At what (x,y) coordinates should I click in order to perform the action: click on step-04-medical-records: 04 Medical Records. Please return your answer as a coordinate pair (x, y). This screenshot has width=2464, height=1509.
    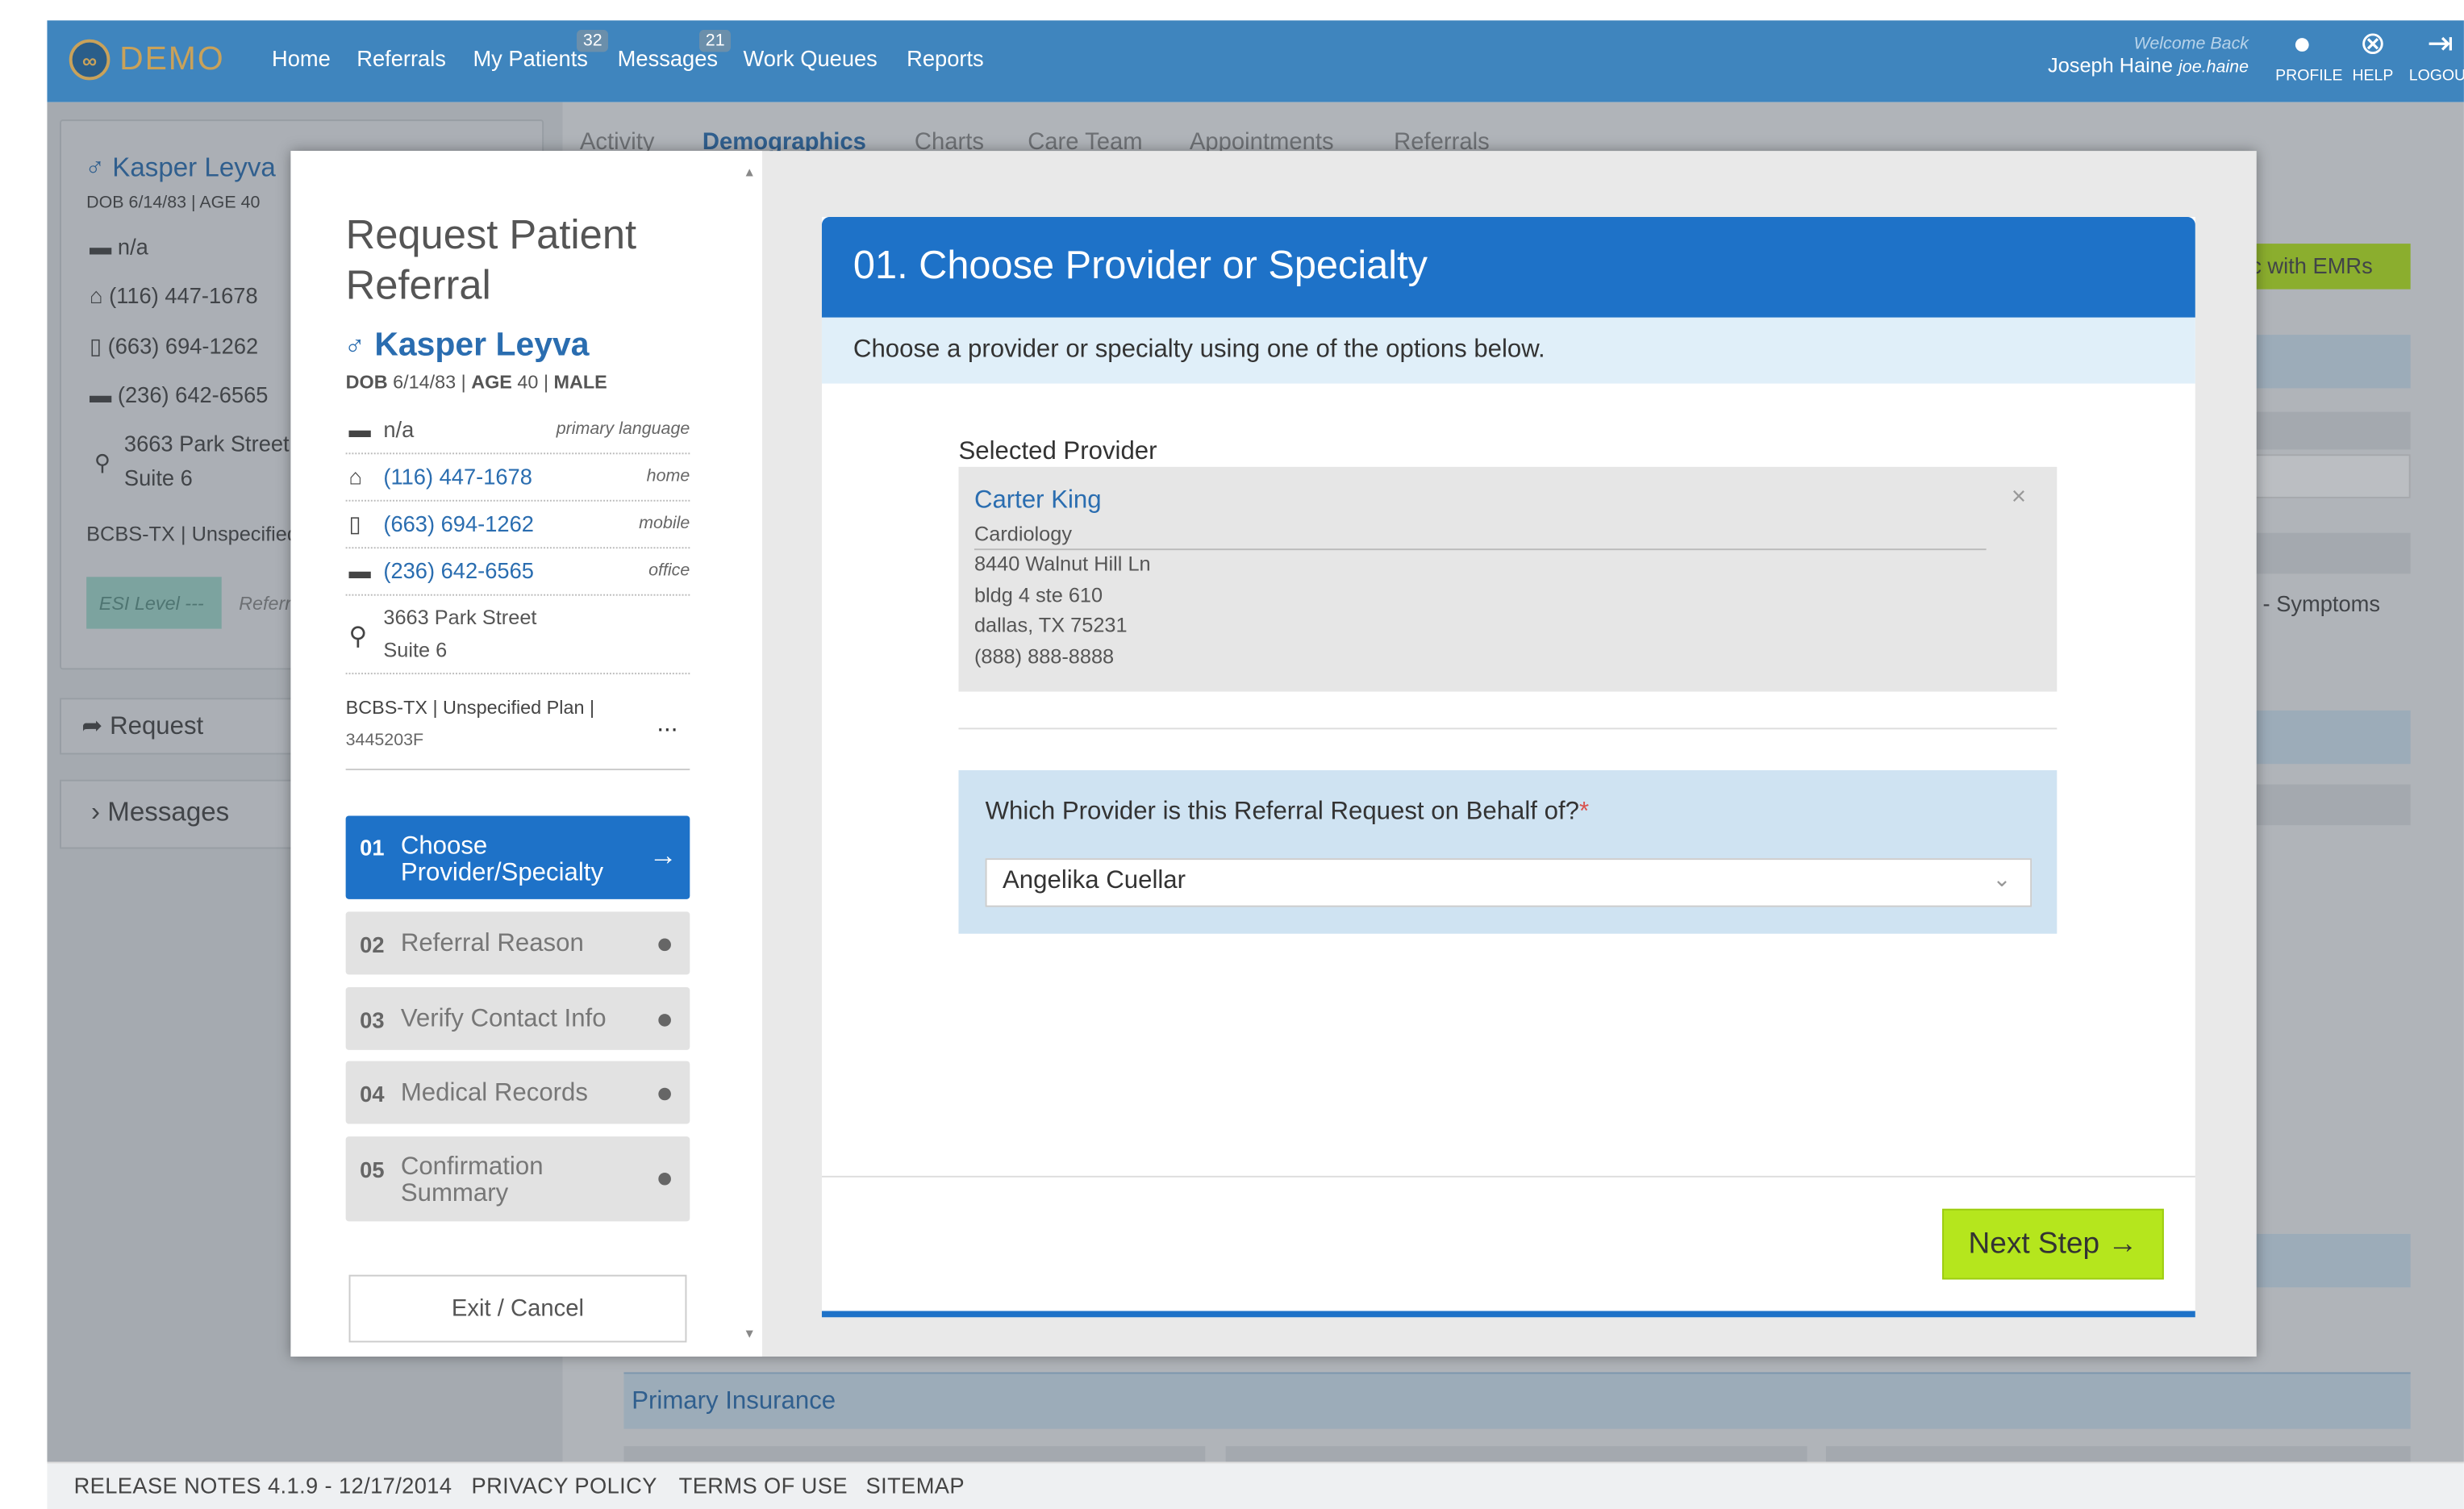
    Looking at the image, I should click on (517, 1092).